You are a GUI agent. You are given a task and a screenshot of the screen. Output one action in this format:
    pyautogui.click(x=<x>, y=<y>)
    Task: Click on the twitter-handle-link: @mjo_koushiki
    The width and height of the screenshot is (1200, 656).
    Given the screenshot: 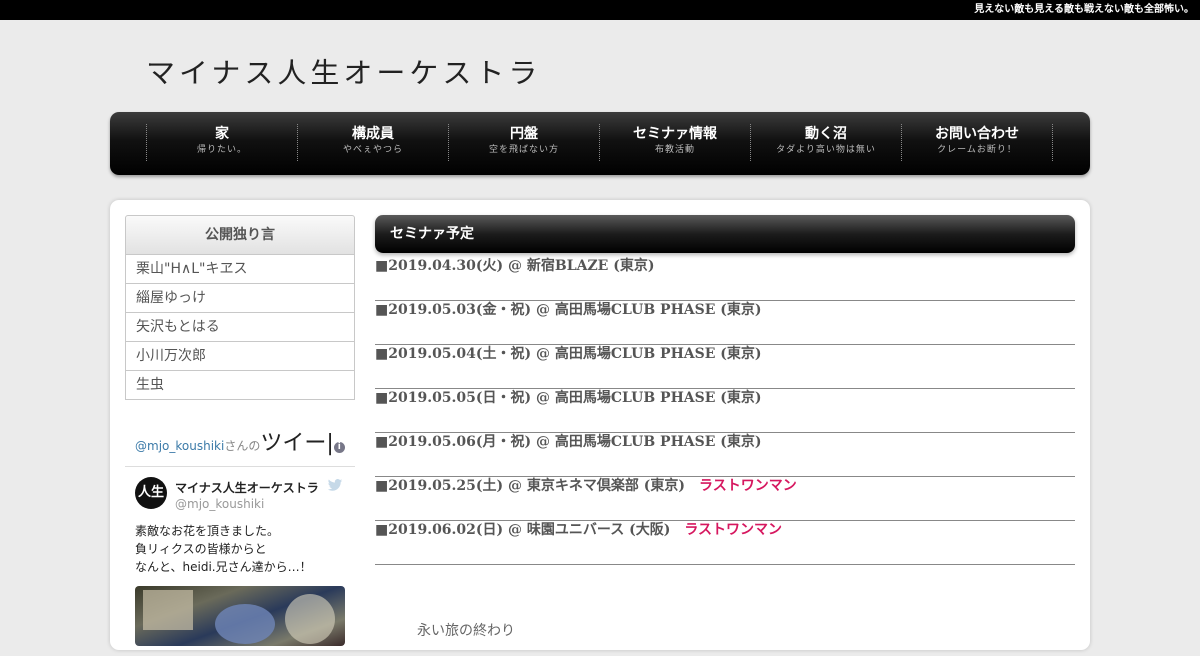 What is the action you would take?
    pyautogui.click(x=179, y=446)
    